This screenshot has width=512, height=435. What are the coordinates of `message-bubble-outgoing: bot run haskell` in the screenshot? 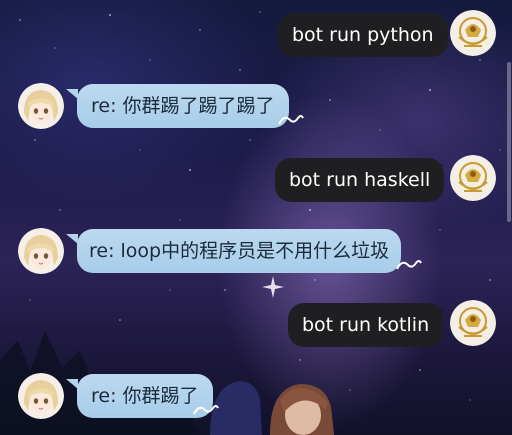 It's located at (360, 180).